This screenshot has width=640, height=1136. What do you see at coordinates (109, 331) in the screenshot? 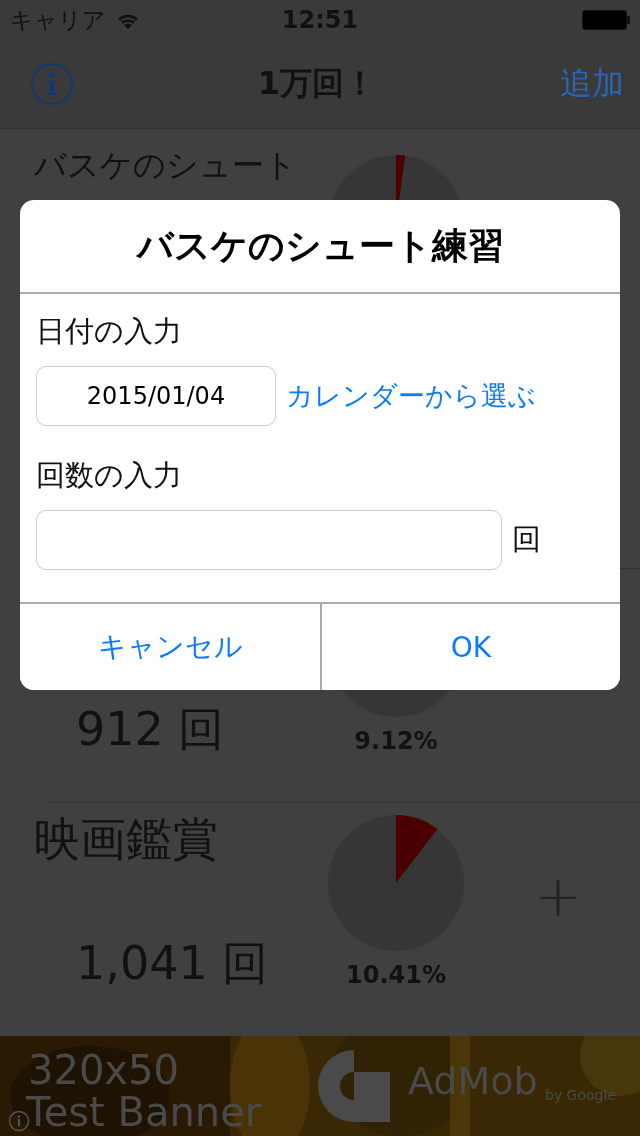
I see `date-label: 日付の入力` at bounding box center [109, 331].